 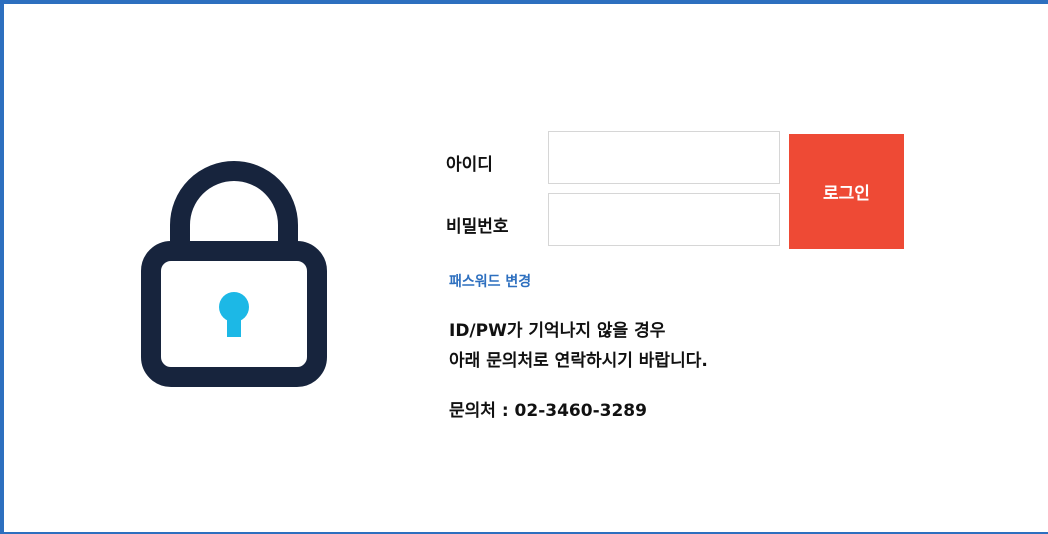 I want to click on notice-line-1: ID/PW가 기억나지 않을 경우, so click(x=557, y=331).